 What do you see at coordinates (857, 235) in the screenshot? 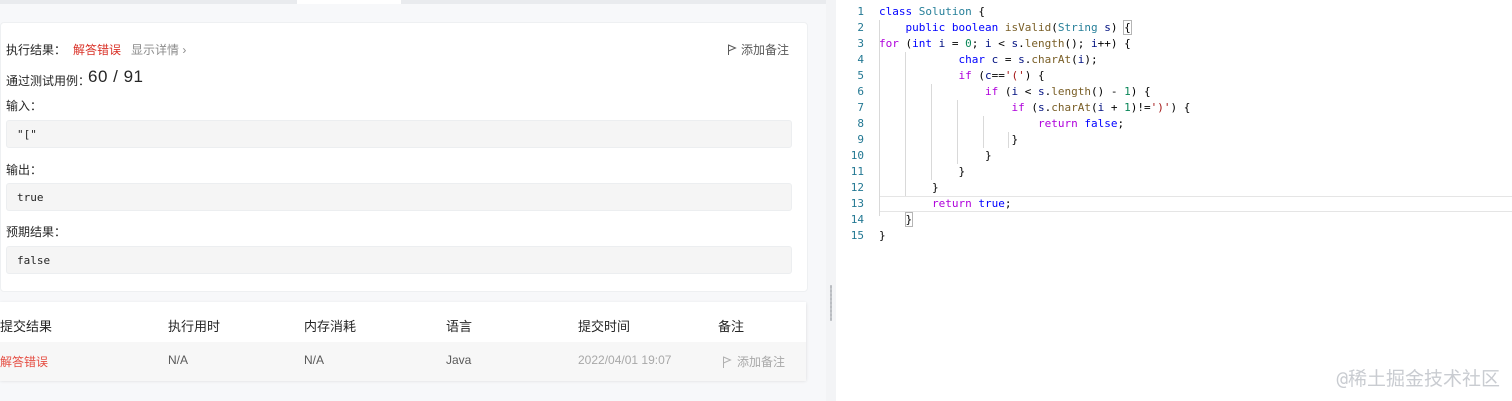
I see `line-number: 15` at bounding box center [857, 235].